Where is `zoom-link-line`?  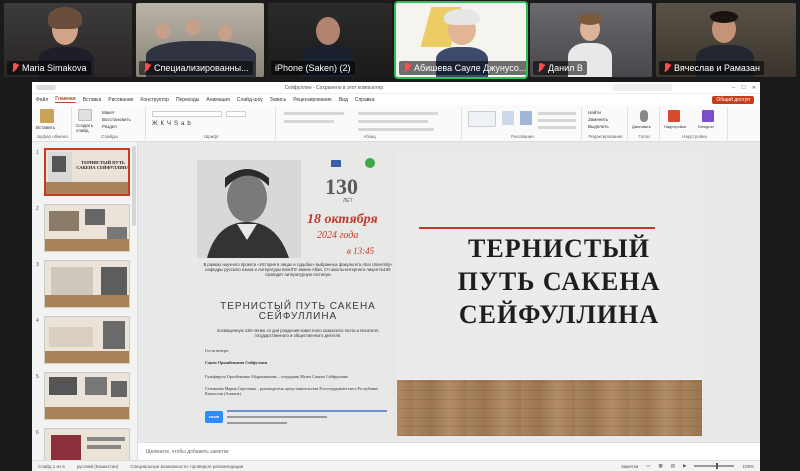
zoom-link-line is located at coordinates (307, 411).